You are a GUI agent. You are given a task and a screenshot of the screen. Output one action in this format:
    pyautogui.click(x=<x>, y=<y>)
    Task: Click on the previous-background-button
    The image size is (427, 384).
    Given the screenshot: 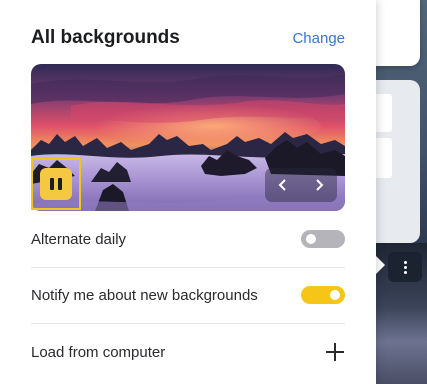 What is the action you would take?
    pyautogui.click(x=283, y=185)
    